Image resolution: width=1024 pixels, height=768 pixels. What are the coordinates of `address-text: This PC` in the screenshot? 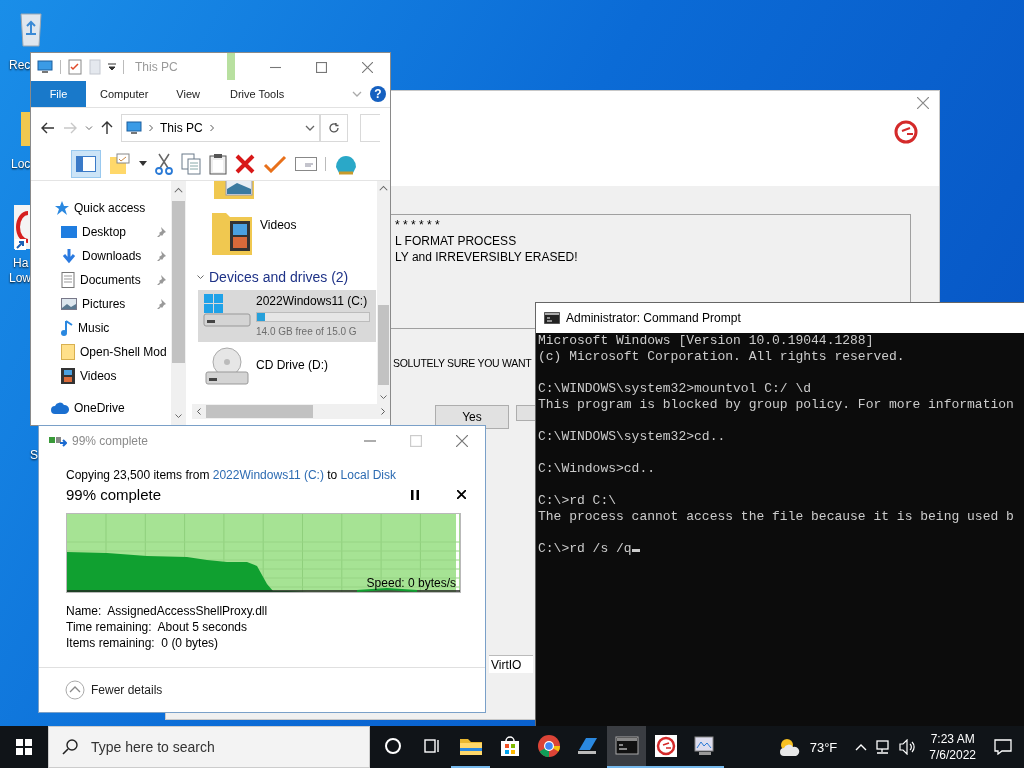 It's located at (181, 128).